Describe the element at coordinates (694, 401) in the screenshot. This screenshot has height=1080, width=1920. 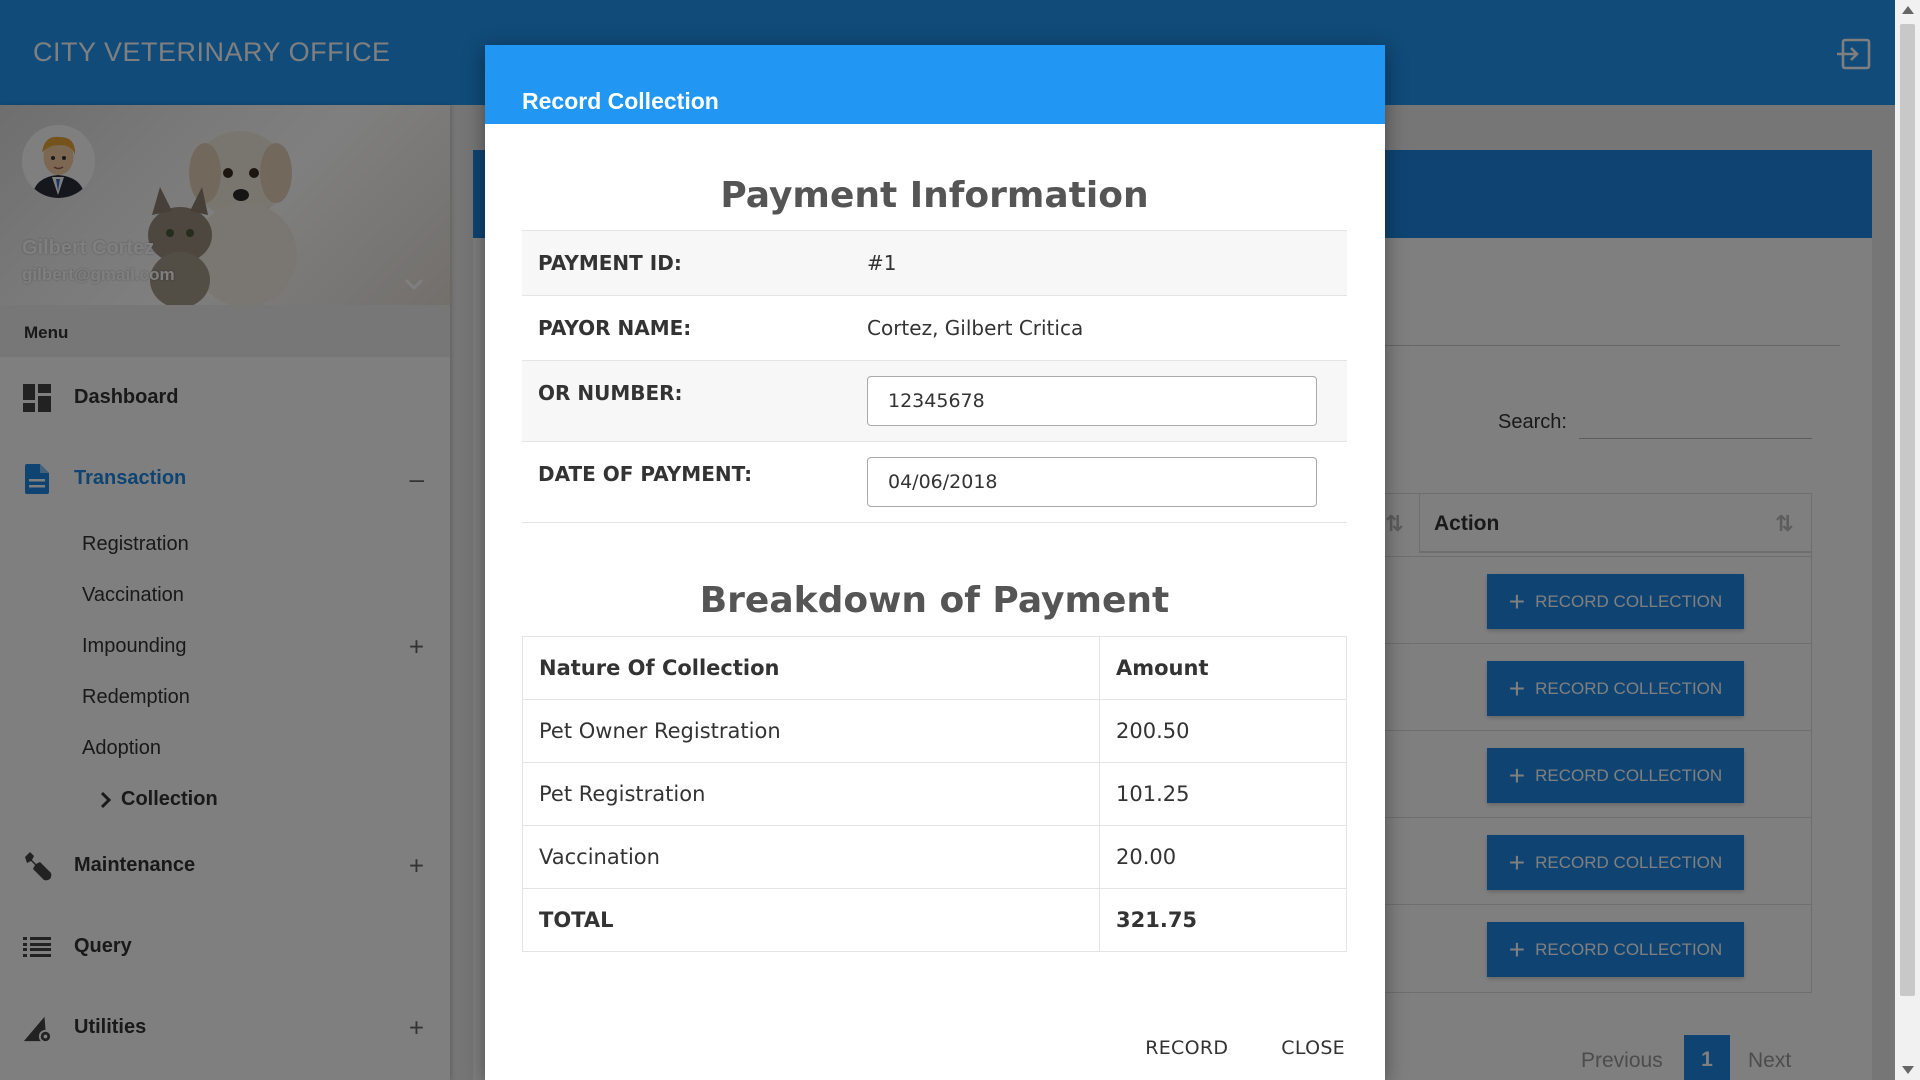
I see `or-number-label: OR NUMBER:` at that location.